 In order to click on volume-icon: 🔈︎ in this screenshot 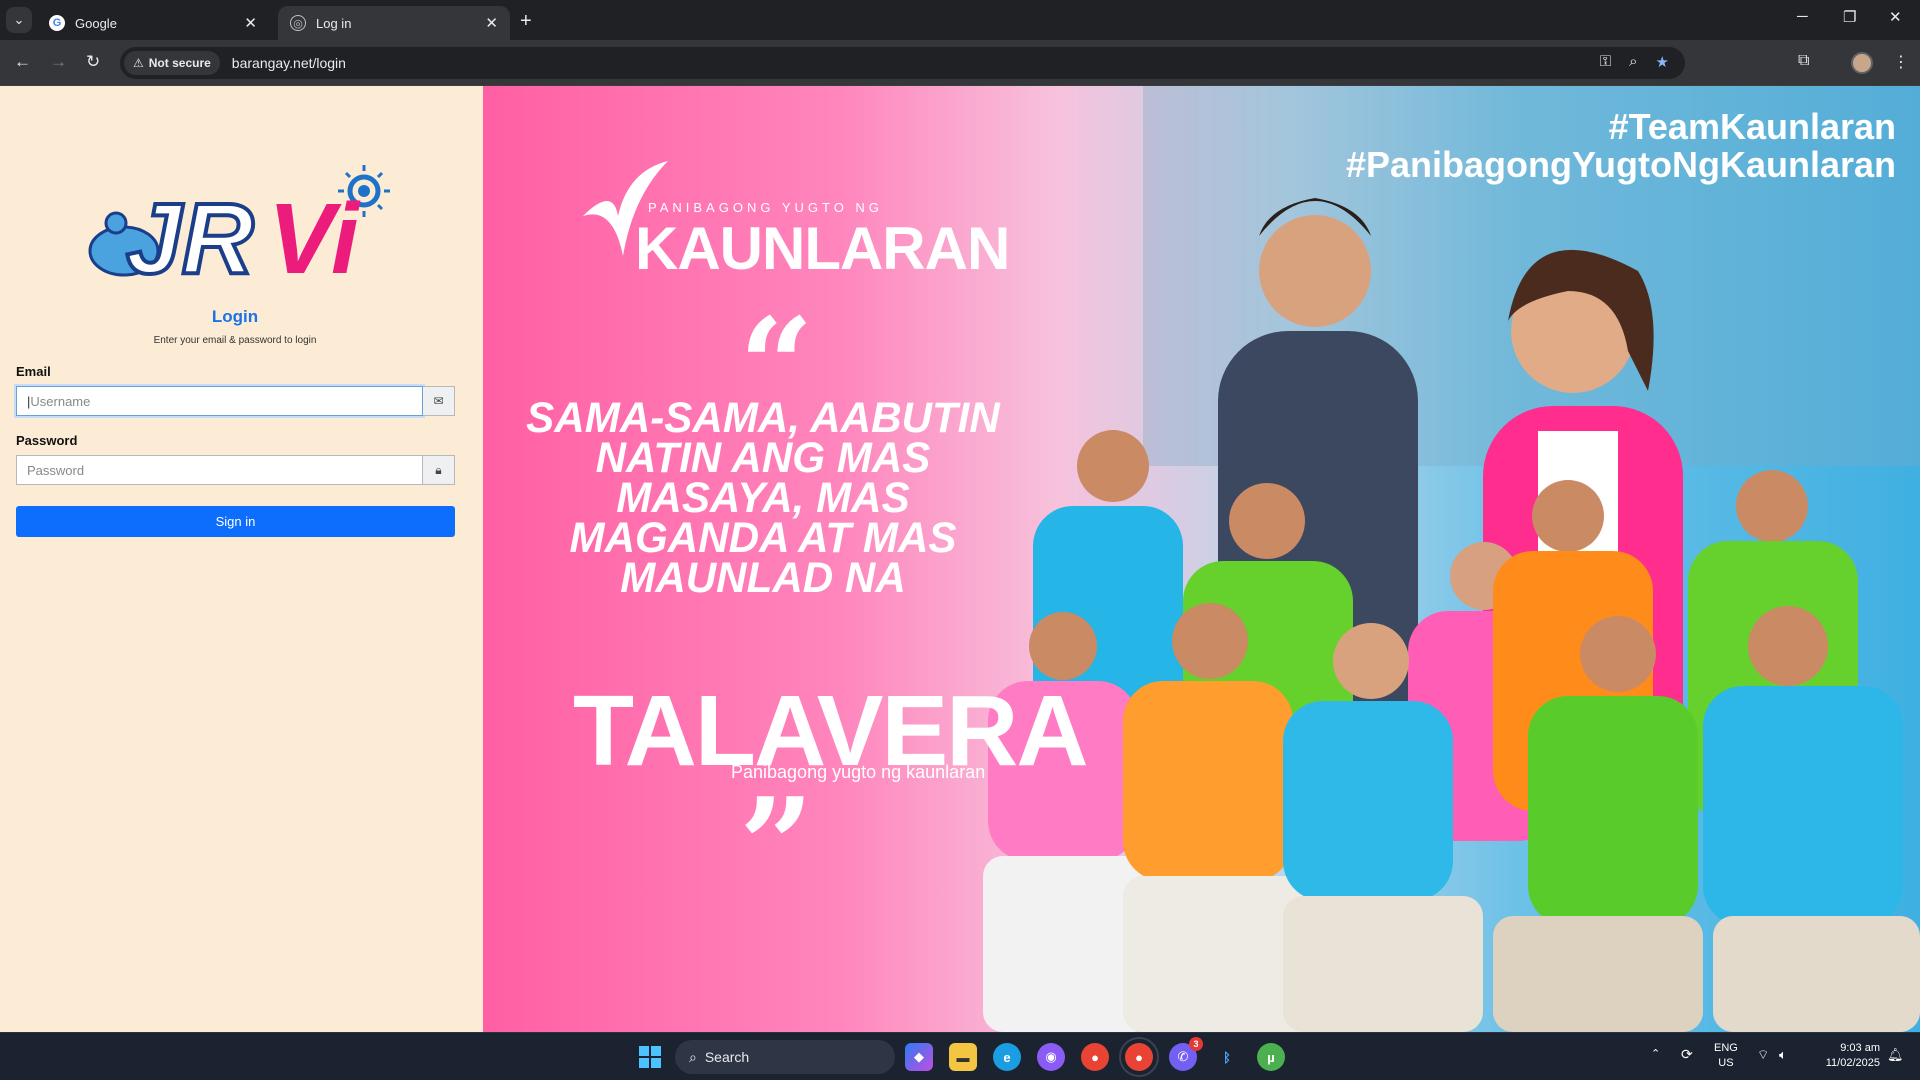, I will do `click(1783, 1054)`.